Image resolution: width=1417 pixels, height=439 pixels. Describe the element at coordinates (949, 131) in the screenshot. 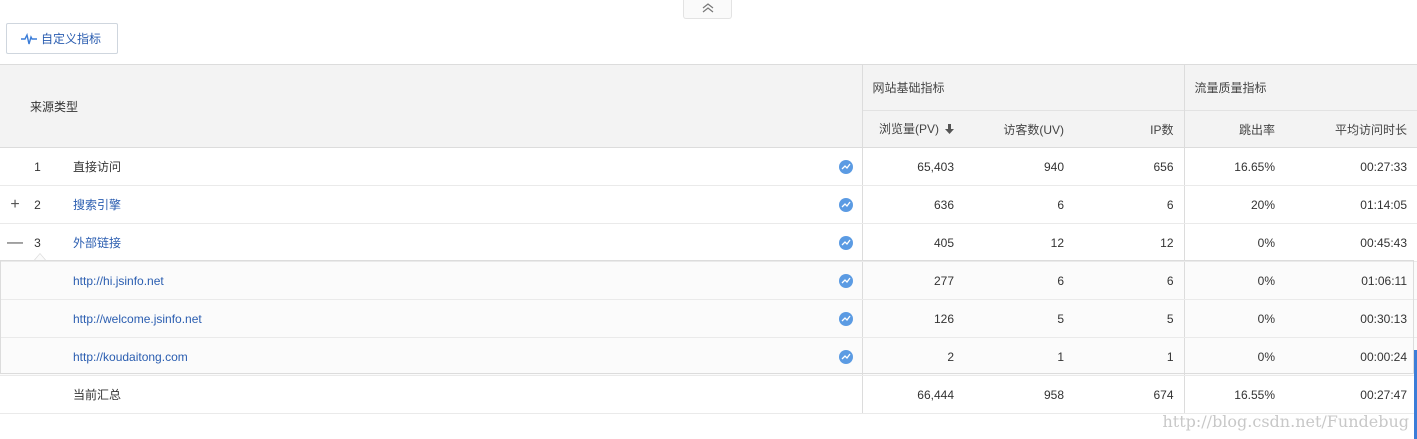

I see `arrow-down-icon` at that location.